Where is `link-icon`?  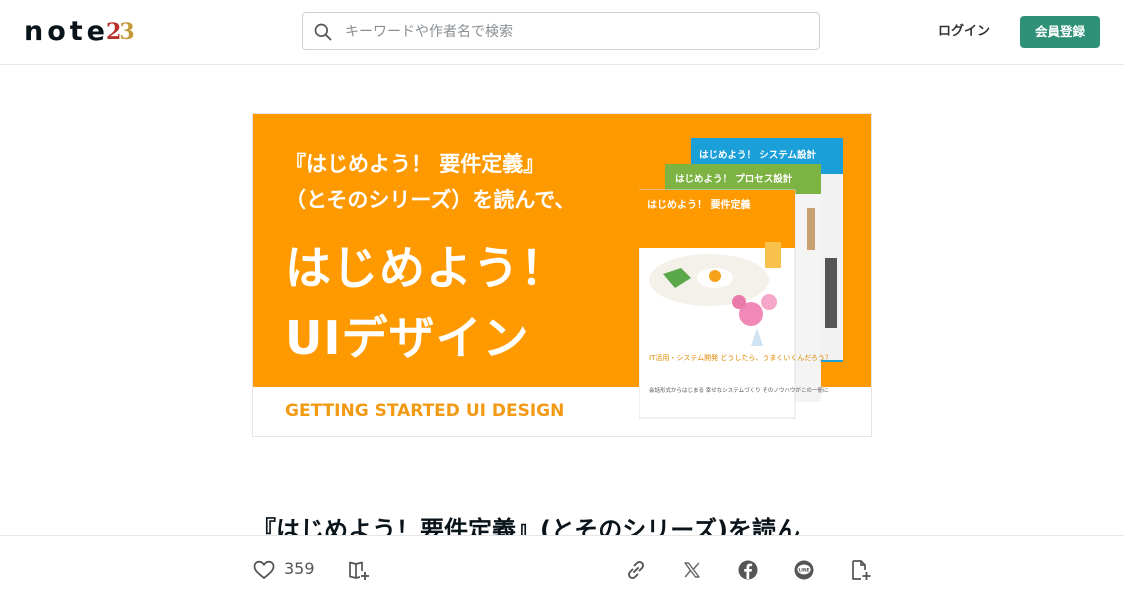
link-icon is located at coordinates (636, 570).